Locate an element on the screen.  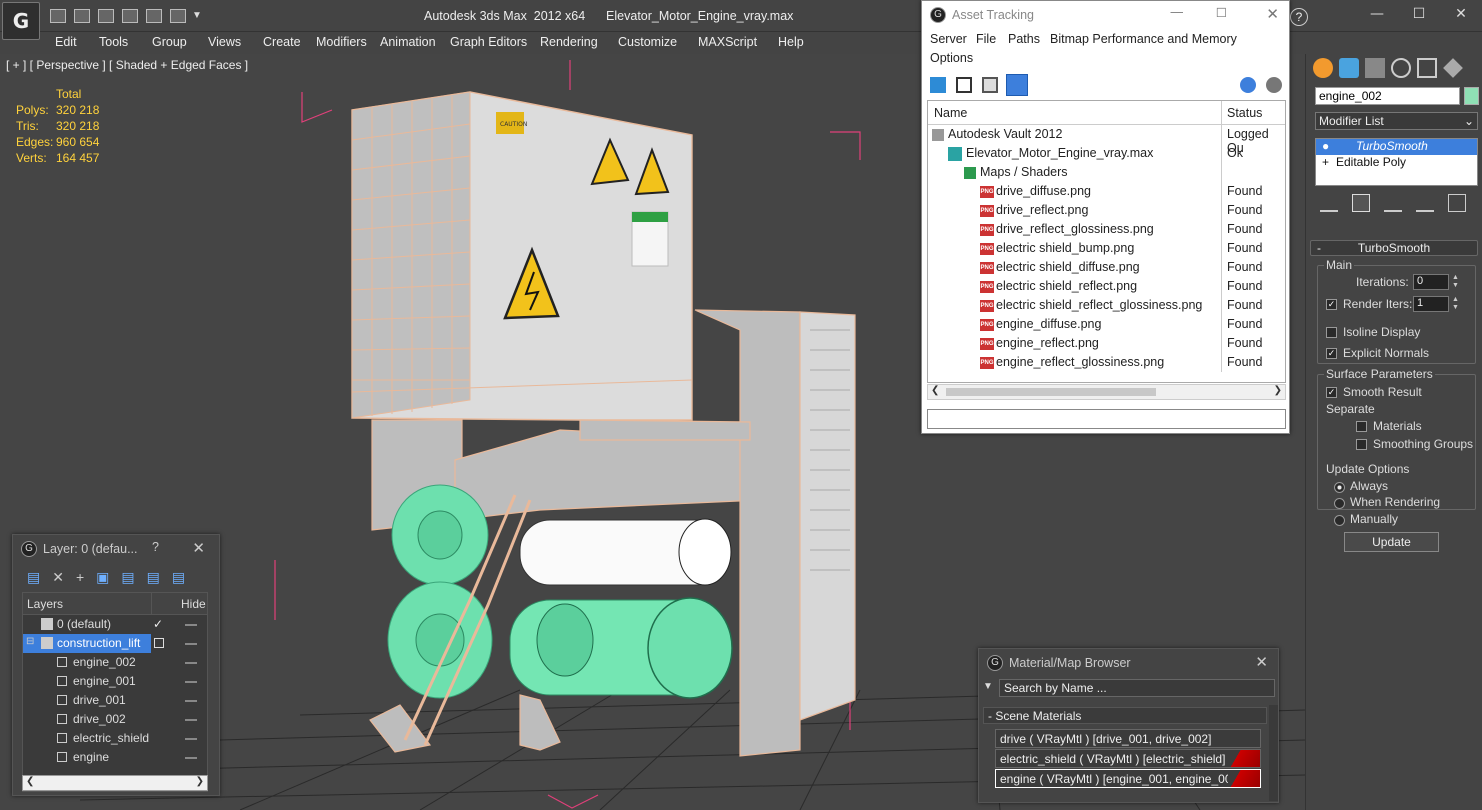
pin-stack-icon is located at coordinates (1329, 203).